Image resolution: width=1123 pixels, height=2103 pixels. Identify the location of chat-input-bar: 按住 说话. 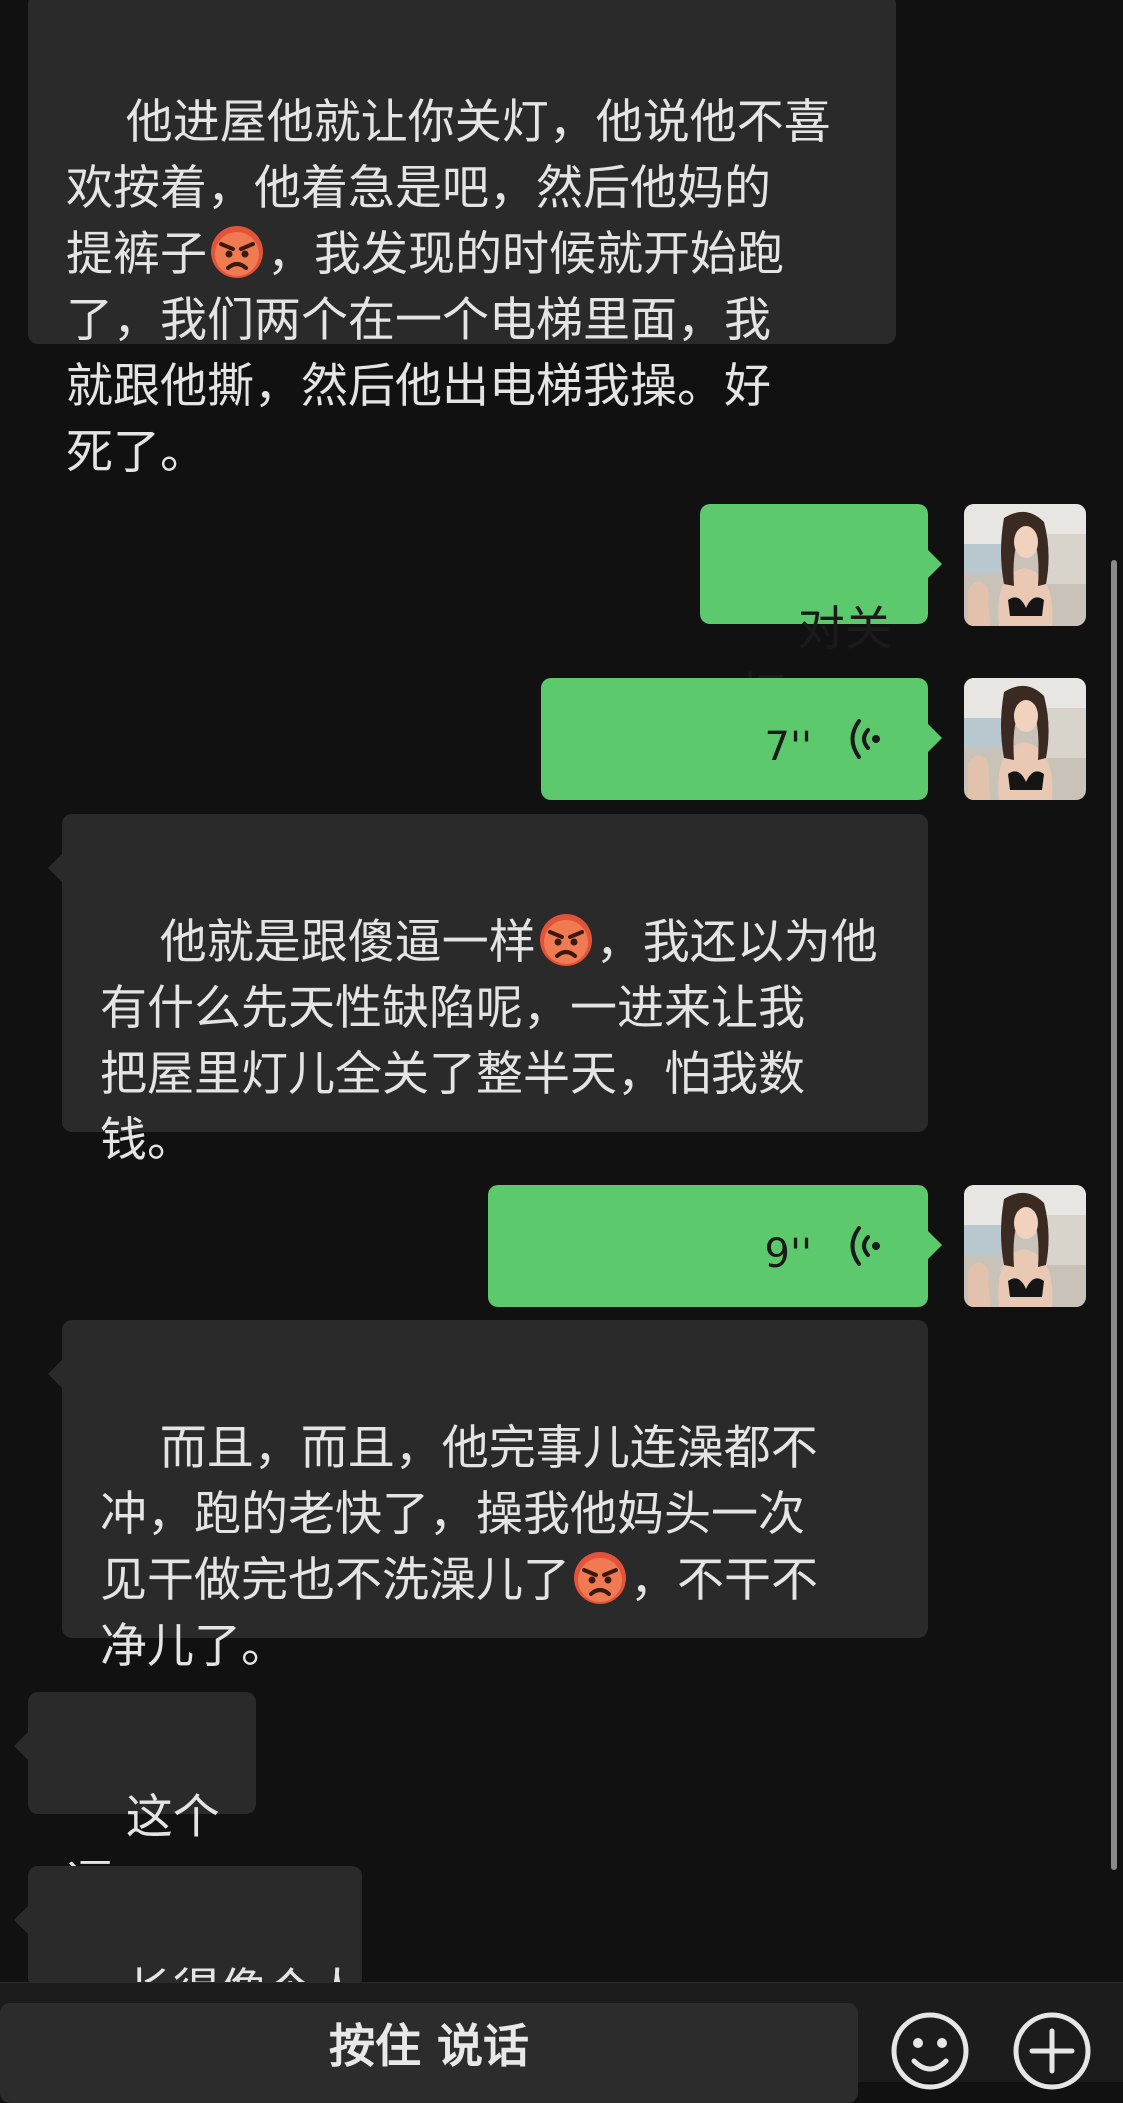
(561, 2042).